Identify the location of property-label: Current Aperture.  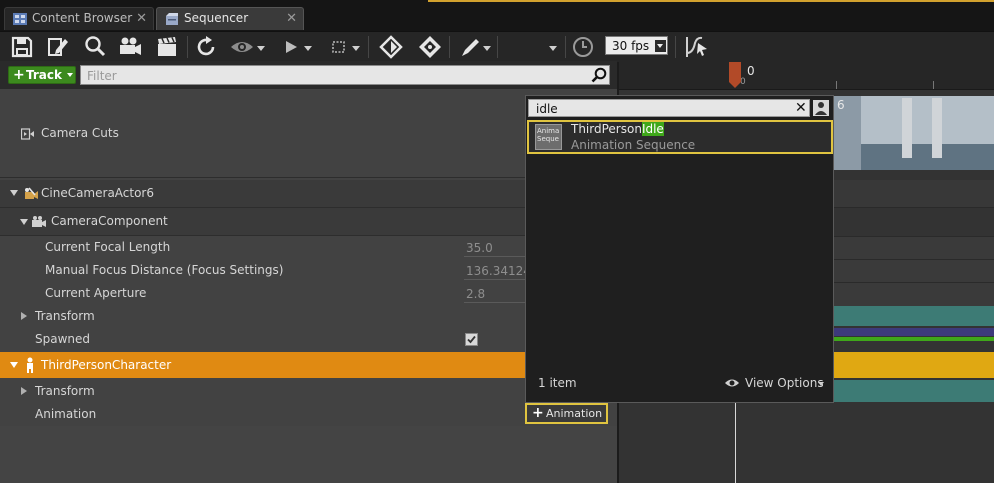
(96, 293).